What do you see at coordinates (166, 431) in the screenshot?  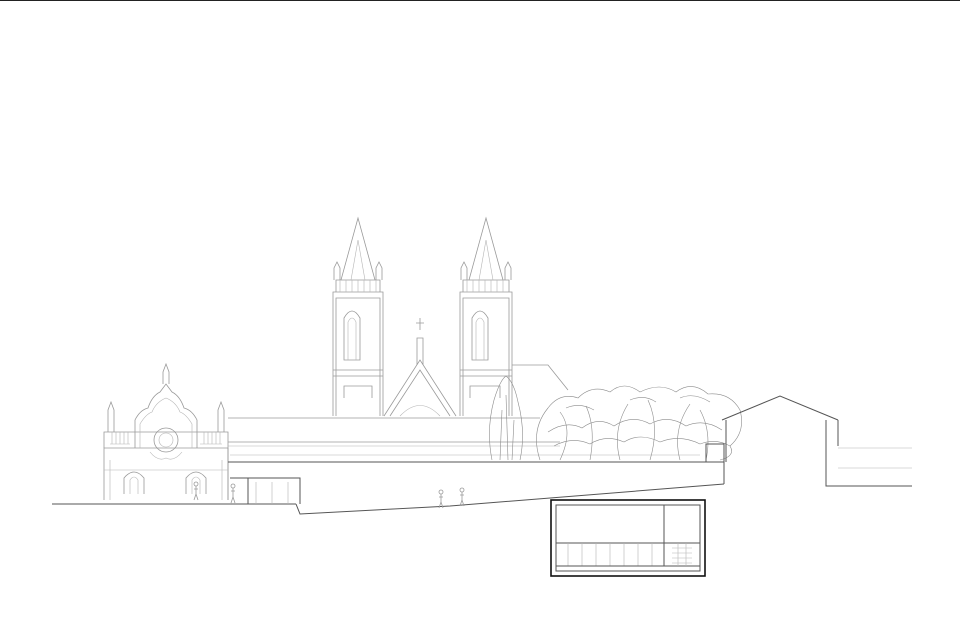 I see `baroque-gable-facade` at bounding box center [166, 431].